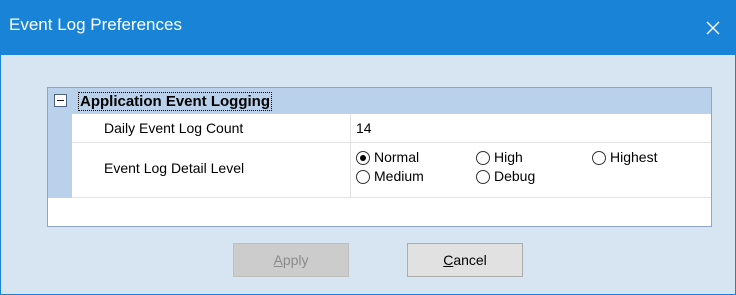 Image resolution: width=736 pixels, height=295 pixels. Describe the element at coordinates (634, 157) in the screenshot. I see `radio-highest-label: Highest` at that location.